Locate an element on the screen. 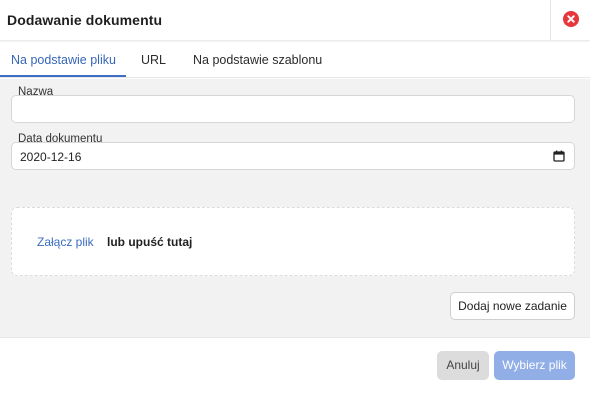 Image resolution: width=590 pixels, height=409 pixels. date-field: 2020-12-16 is located at coordinates (293, 156).